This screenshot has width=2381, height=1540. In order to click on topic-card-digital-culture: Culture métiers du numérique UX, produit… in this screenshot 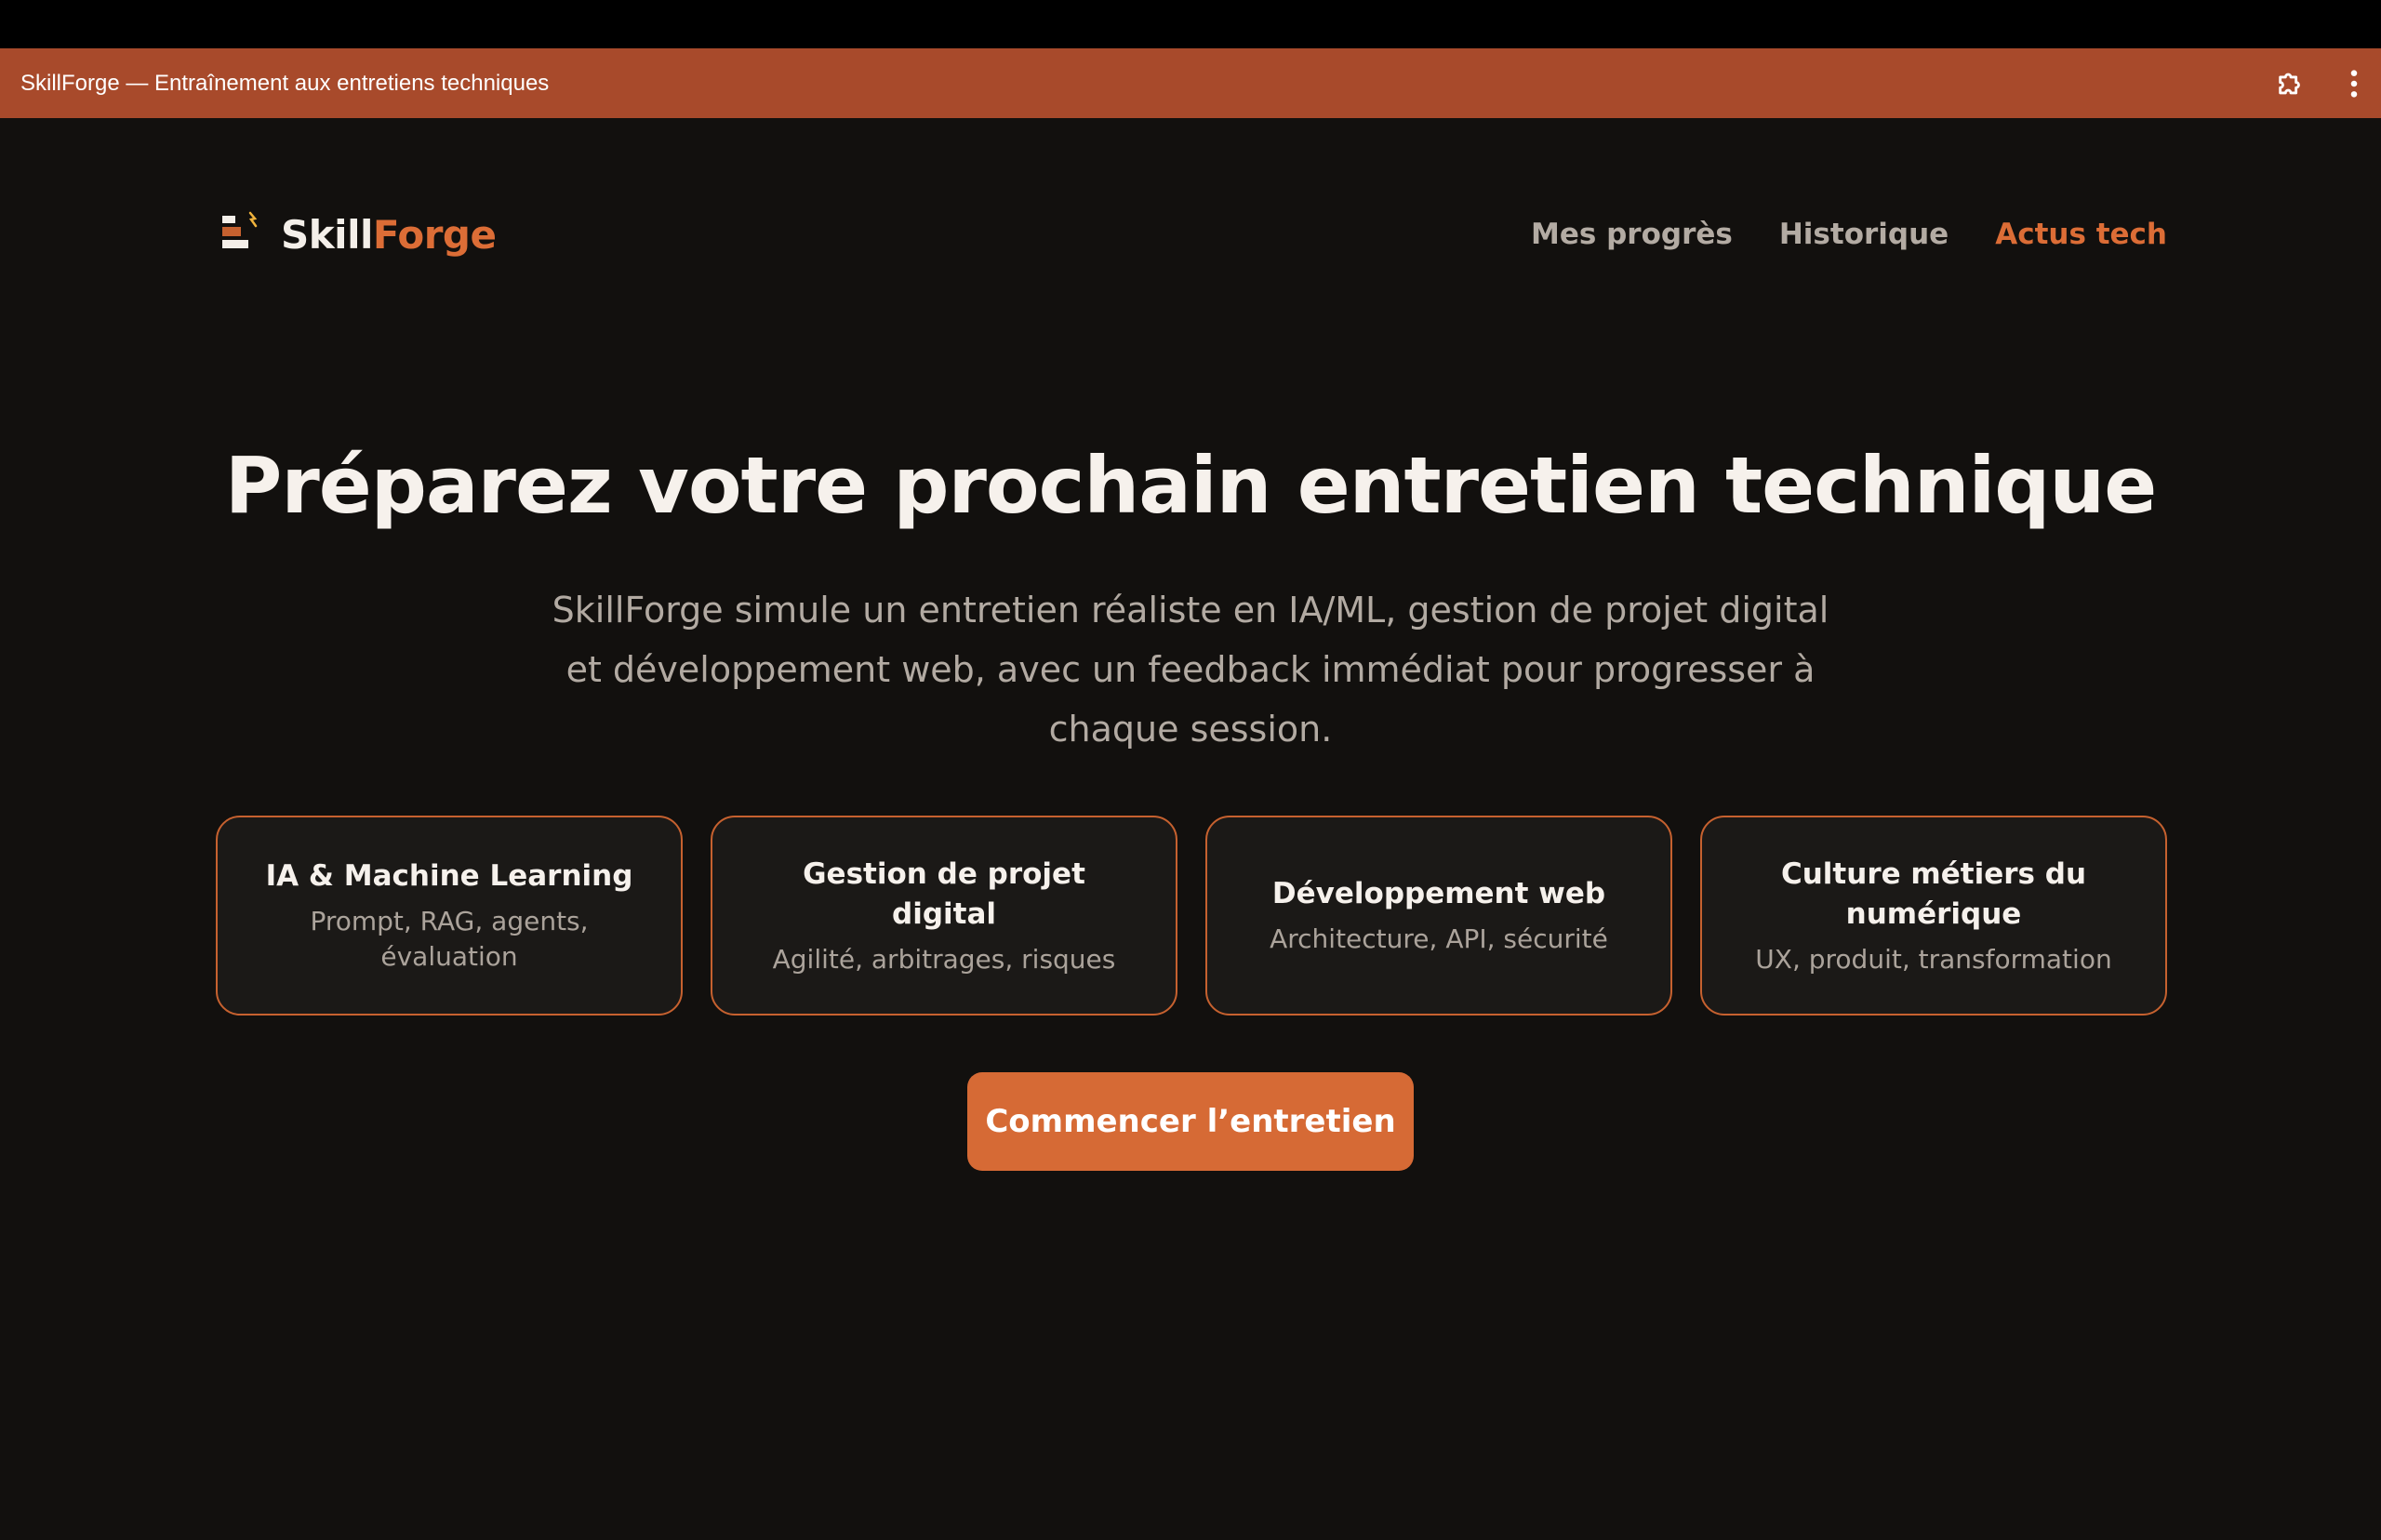, I will do `click(1933, 916)`.